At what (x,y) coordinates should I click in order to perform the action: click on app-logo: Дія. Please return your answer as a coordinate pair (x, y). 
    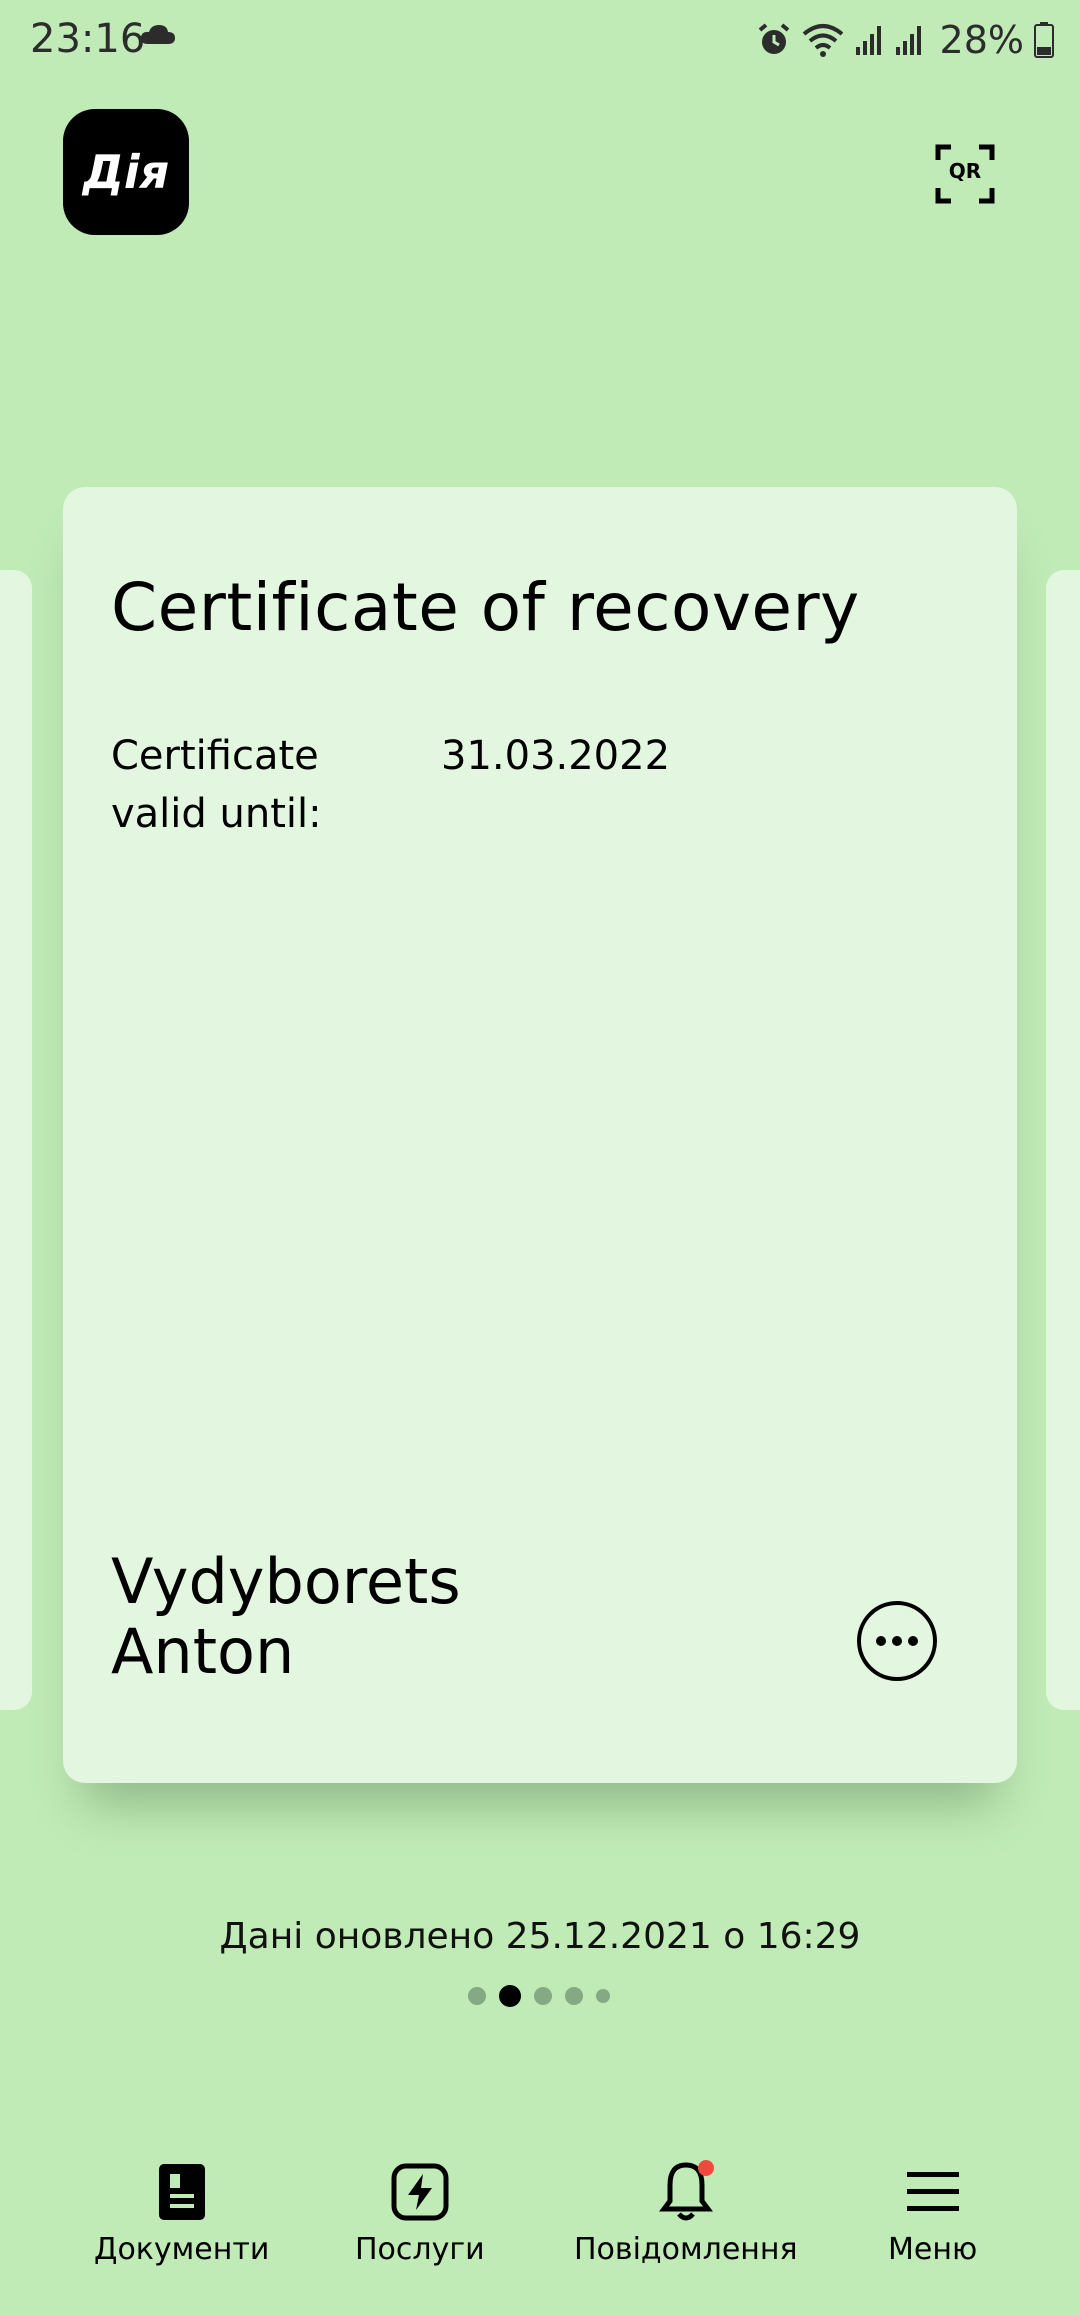
    Looking at the image, I should click on (126, 172).